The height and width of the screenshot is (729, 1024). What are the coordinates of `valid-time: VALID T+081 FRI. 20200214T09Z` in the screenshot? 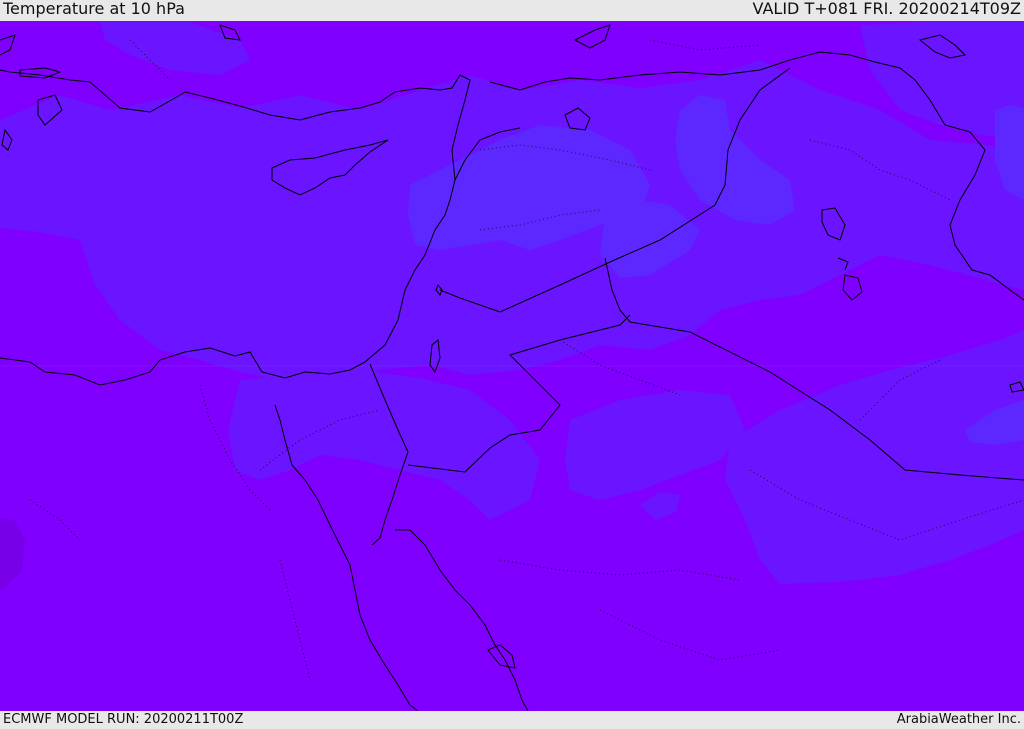 It's located at (886, 9).